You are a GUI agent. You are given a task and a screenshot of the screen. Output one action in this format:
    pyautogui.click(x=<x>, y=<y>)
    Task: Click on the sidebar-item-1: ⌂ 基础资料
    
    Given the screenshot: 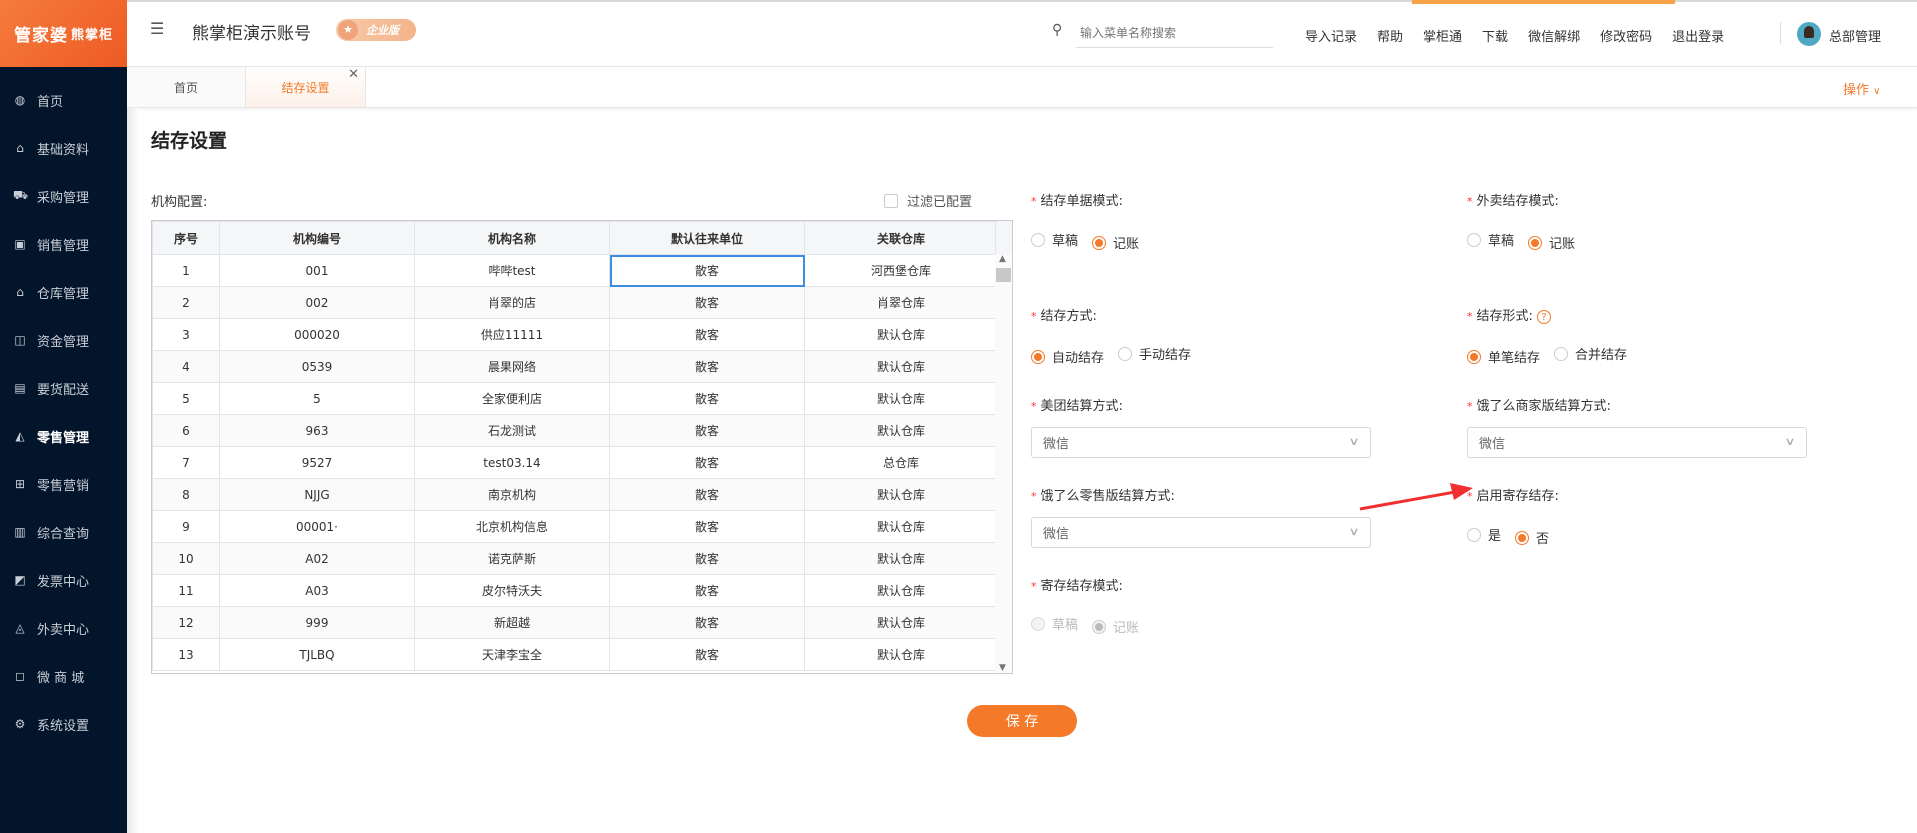 What is the action you would take?
    pyautogui.click(x=63, y=148)
    